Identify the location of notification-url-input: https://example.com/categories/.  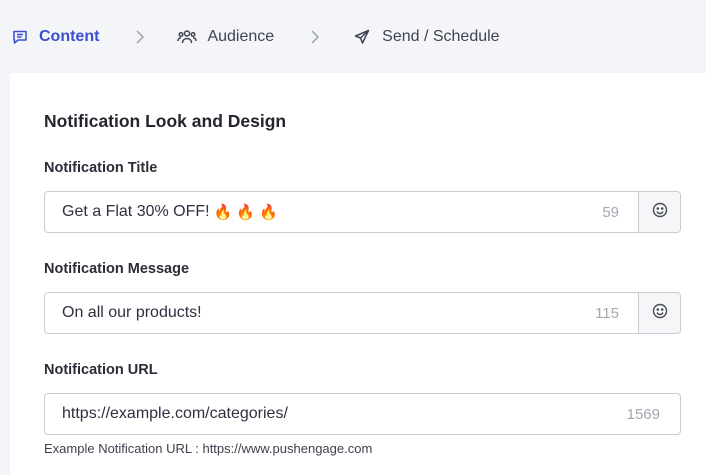
(336, 414).